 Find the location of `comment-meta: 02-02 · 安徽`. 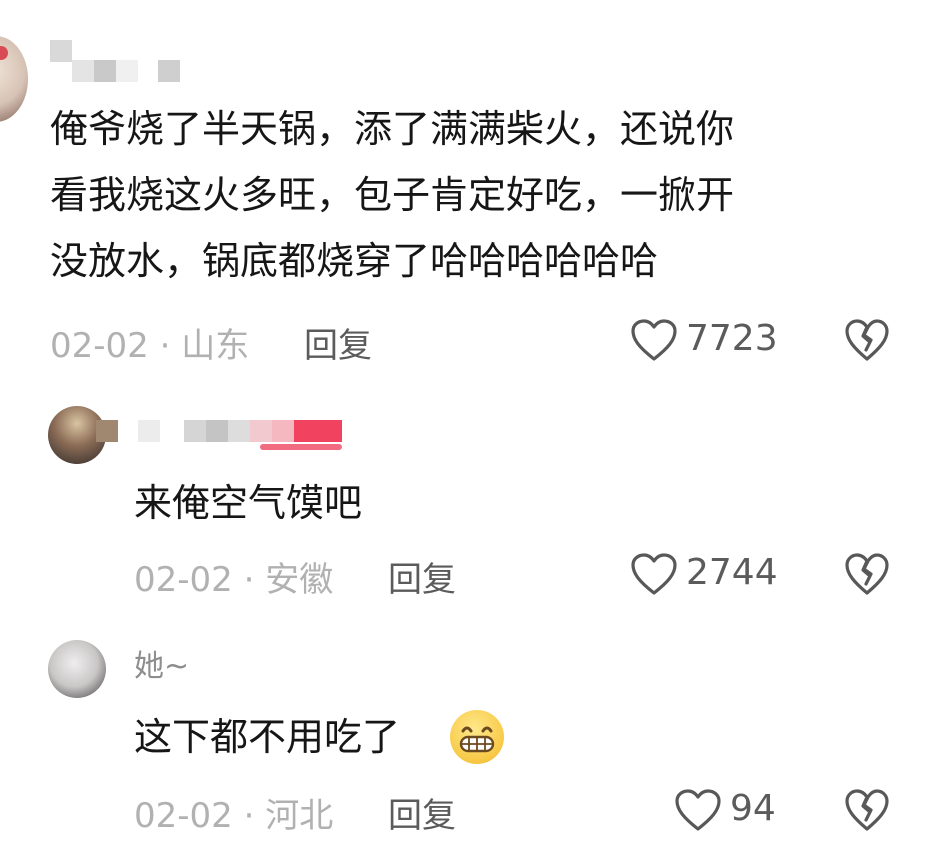

comment-meta: 02-02 · 安徽 is located at coordinates (233, 576).